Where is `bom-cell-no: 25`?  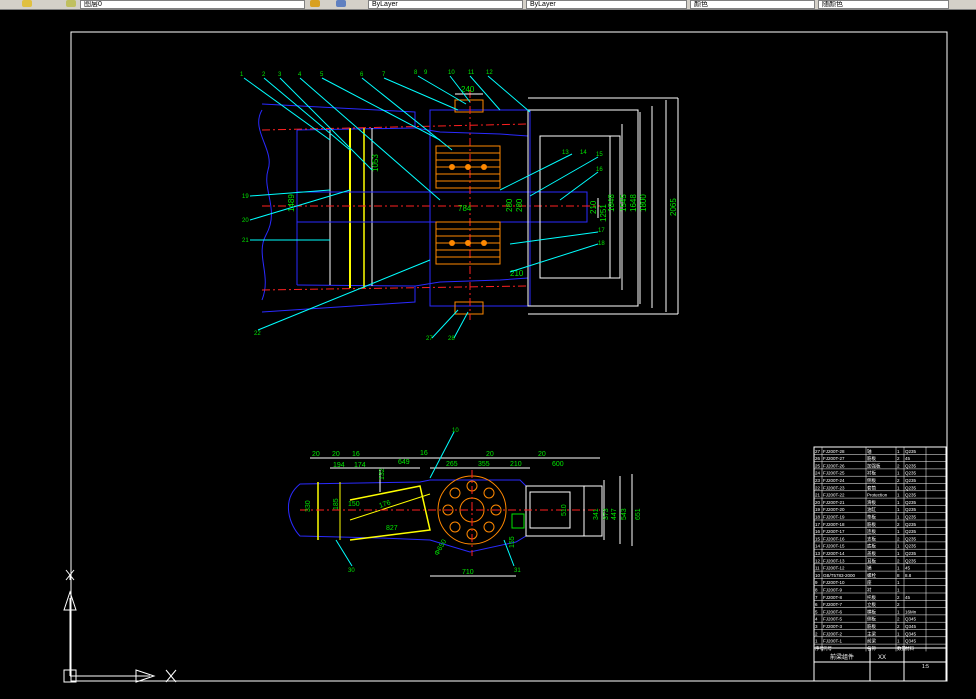
bom-cell-no: 25 is located at coordinates (818, 465).